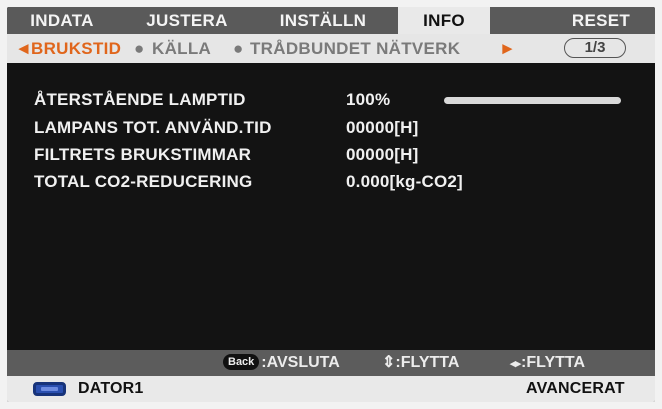  I want to click on menu-mode-label: AVANCERAT, so click(575, 388).